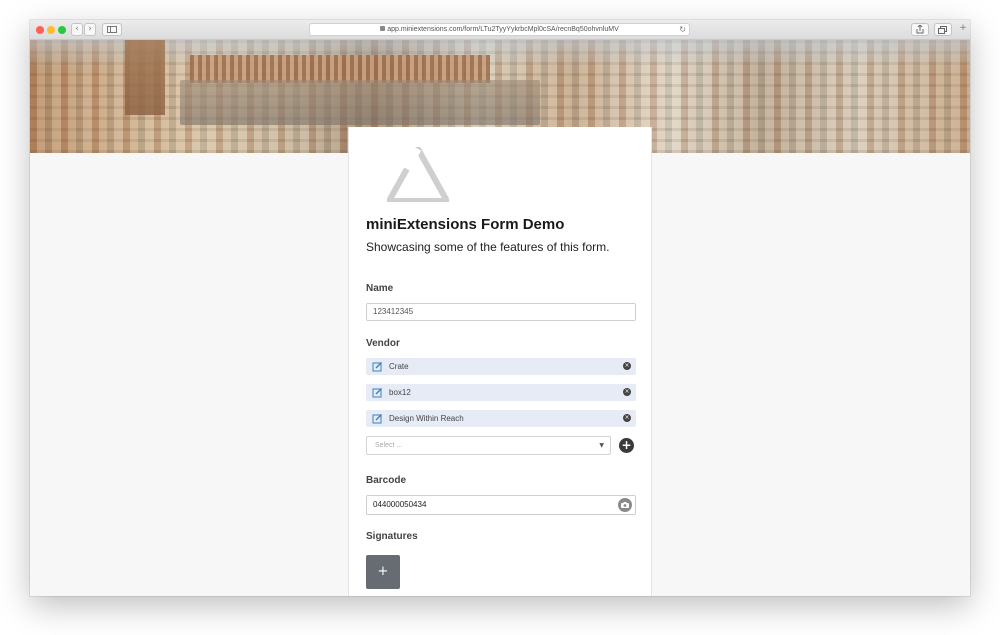 This screenshot has width=1000, height=635. Describe the element at coordinates (501, 312) in the screenshot. I see `name-input: 123412345` at that location.